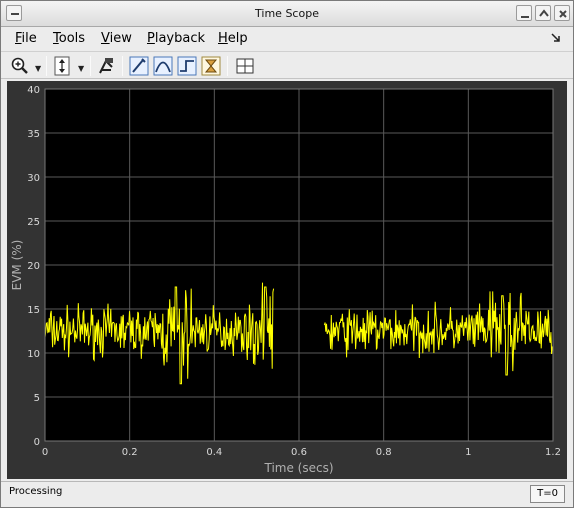 This screenshot has height=508, width=574. I want to click on simulation-time: T=0, so click(547, 494).